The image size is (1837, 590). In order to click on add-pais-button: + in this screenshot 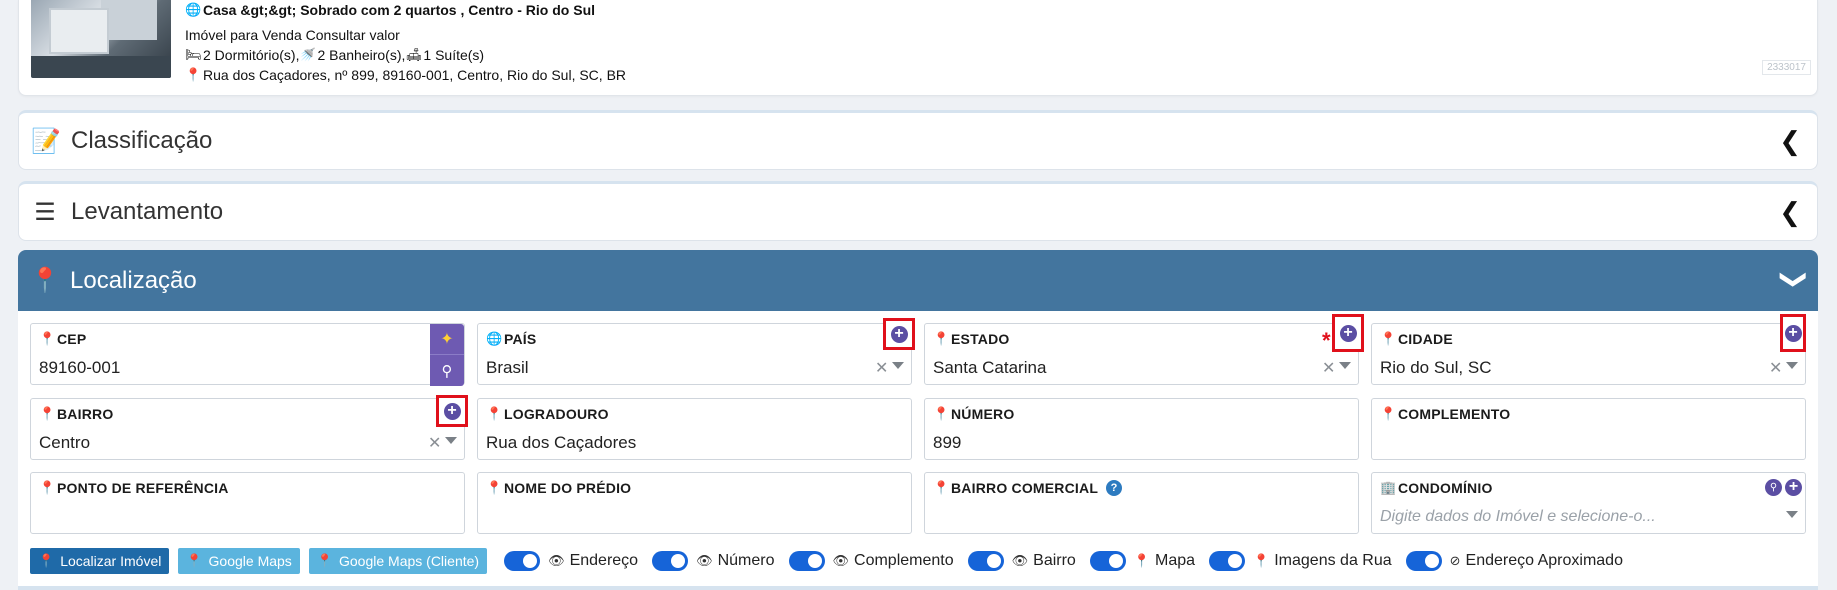, I will do `click(899, 334)`.